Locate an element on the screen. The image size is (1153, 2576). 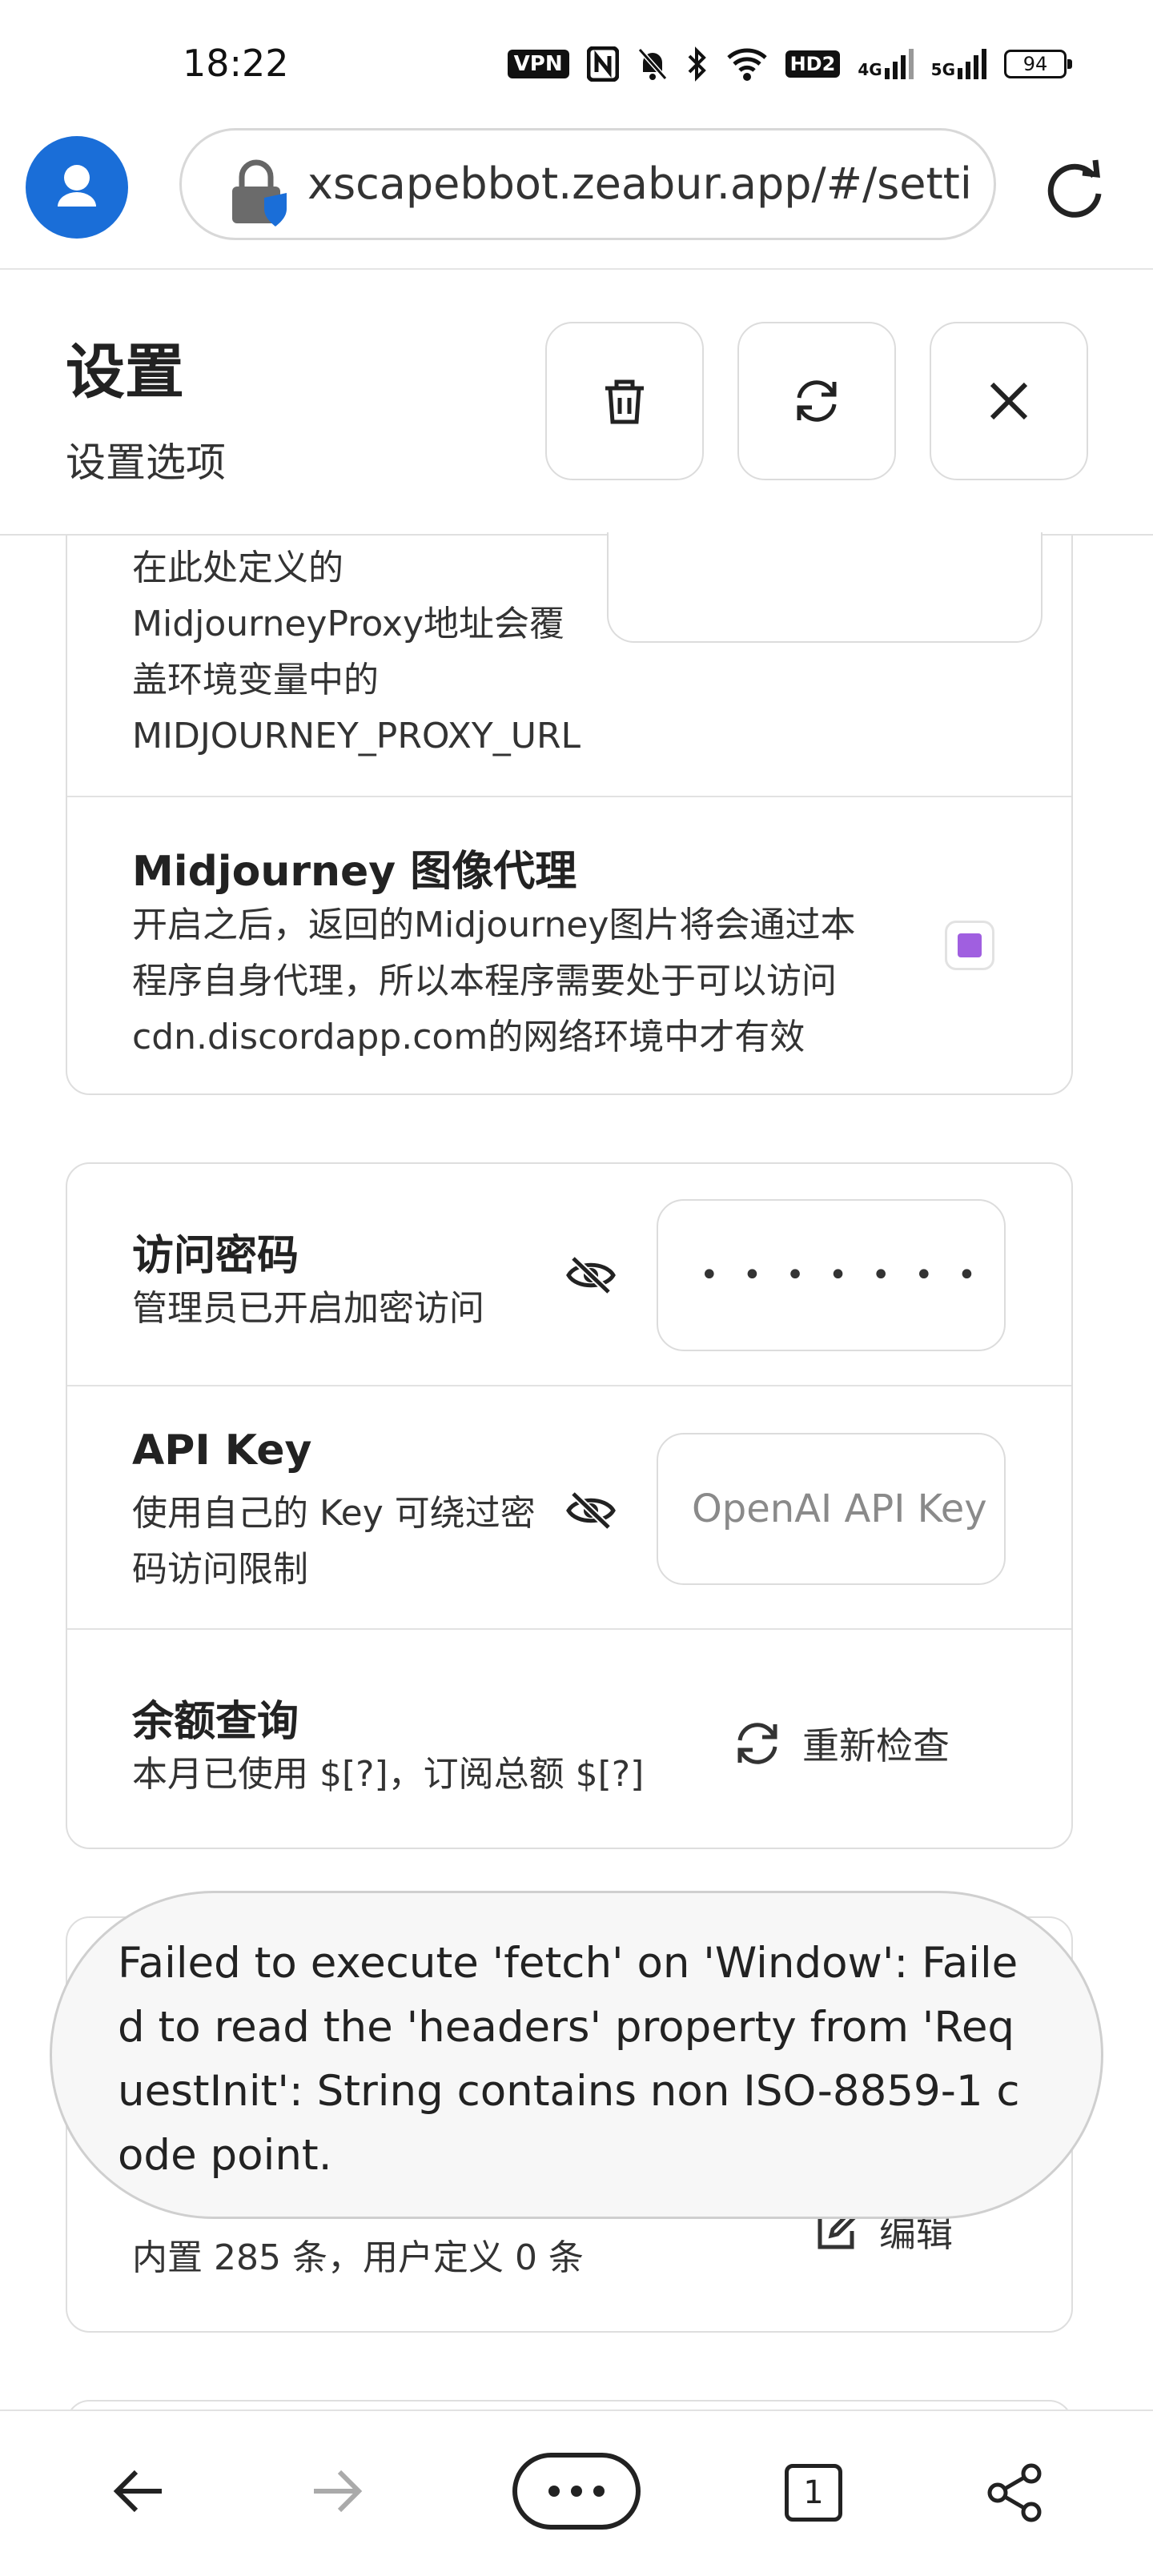
balance-desc: 本月已使用 $[?]，订阅总额 $[?] is located at coordinates (389, 1774).